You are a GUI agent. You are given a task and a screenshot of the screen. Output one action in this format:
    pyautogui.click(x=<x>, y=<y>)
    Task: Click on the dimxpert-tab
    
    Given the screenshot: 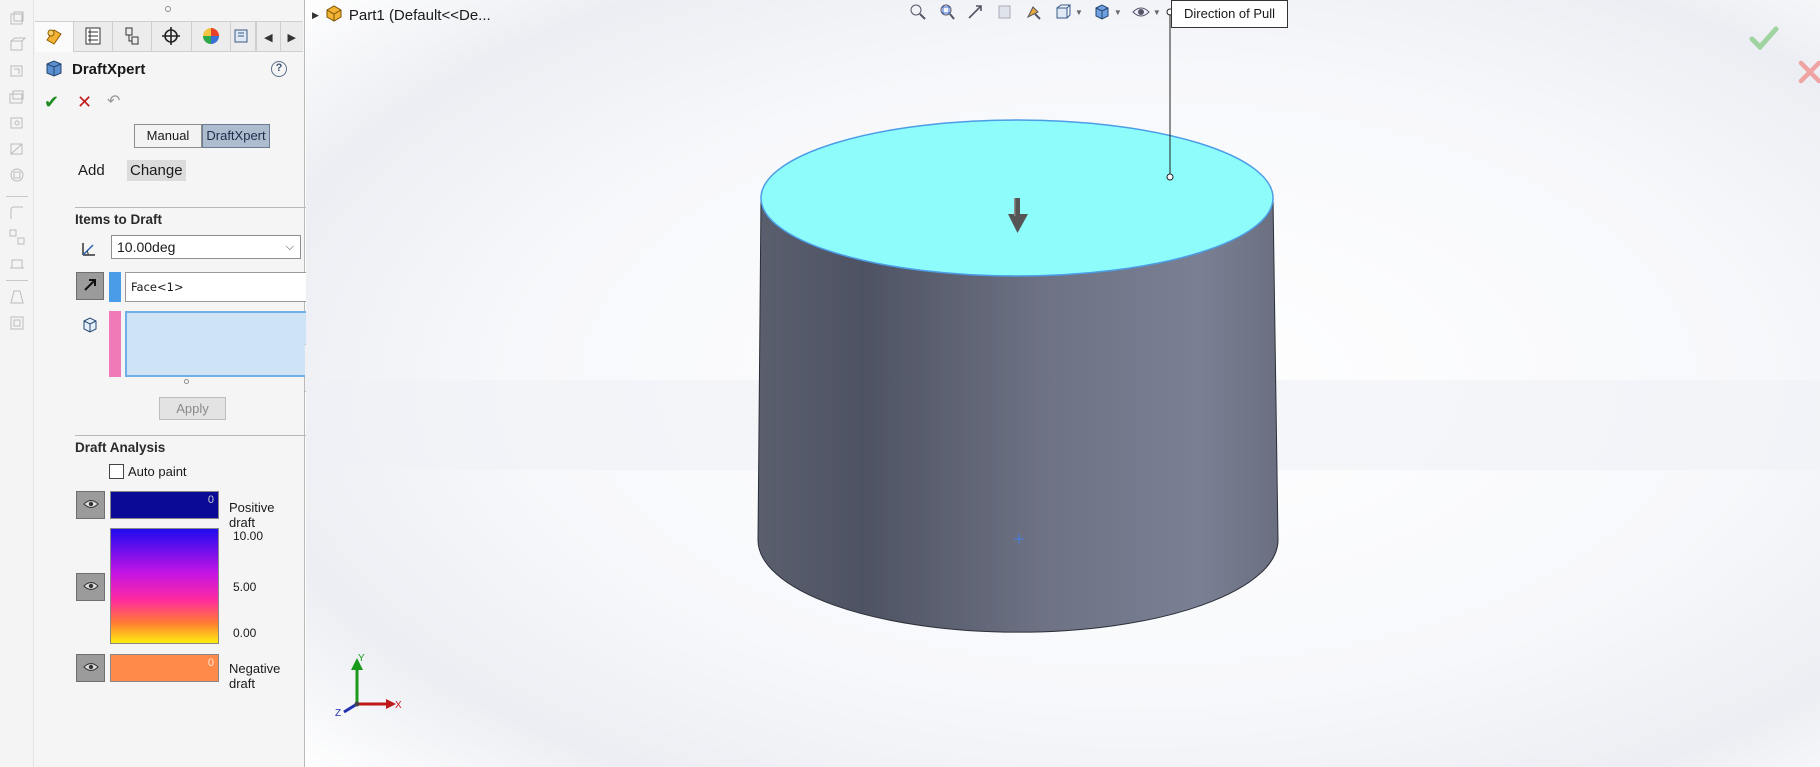 What is the action you would take?
    pyautogui.click(x=172, y=37)
    